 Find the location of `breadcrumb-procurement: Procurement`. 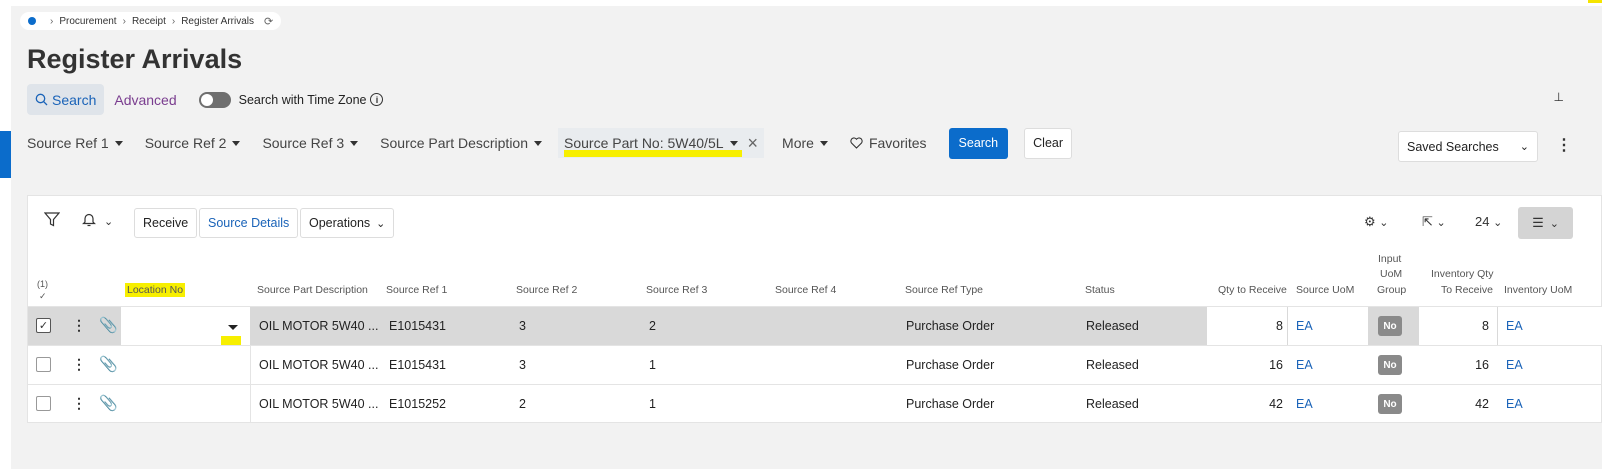

breadcrumb-procurement: Procurement is located at coordinates (87, 21).